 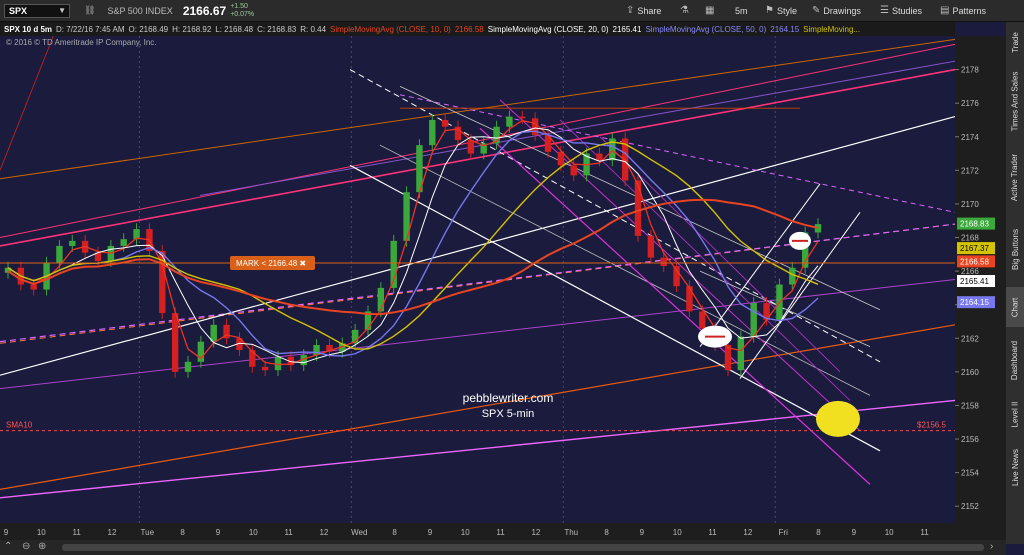 I want to click on patterns-icon: ▤, so click(x=945, y=10).